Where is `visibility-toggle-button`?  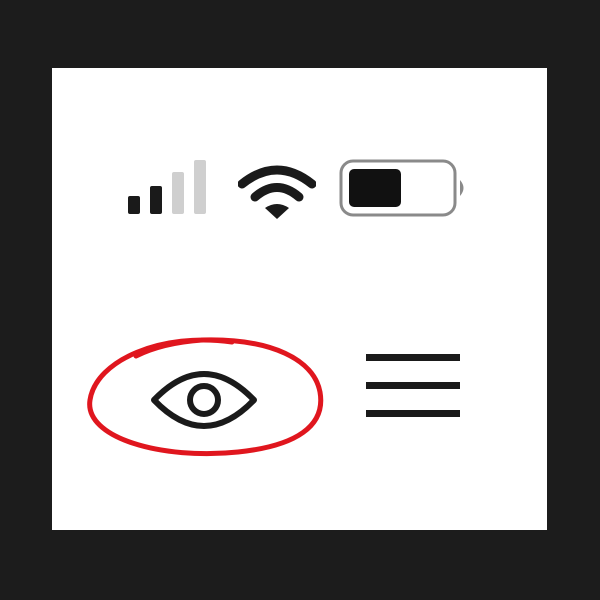 visibility-toggle-button is located at coordinates (207, 389).